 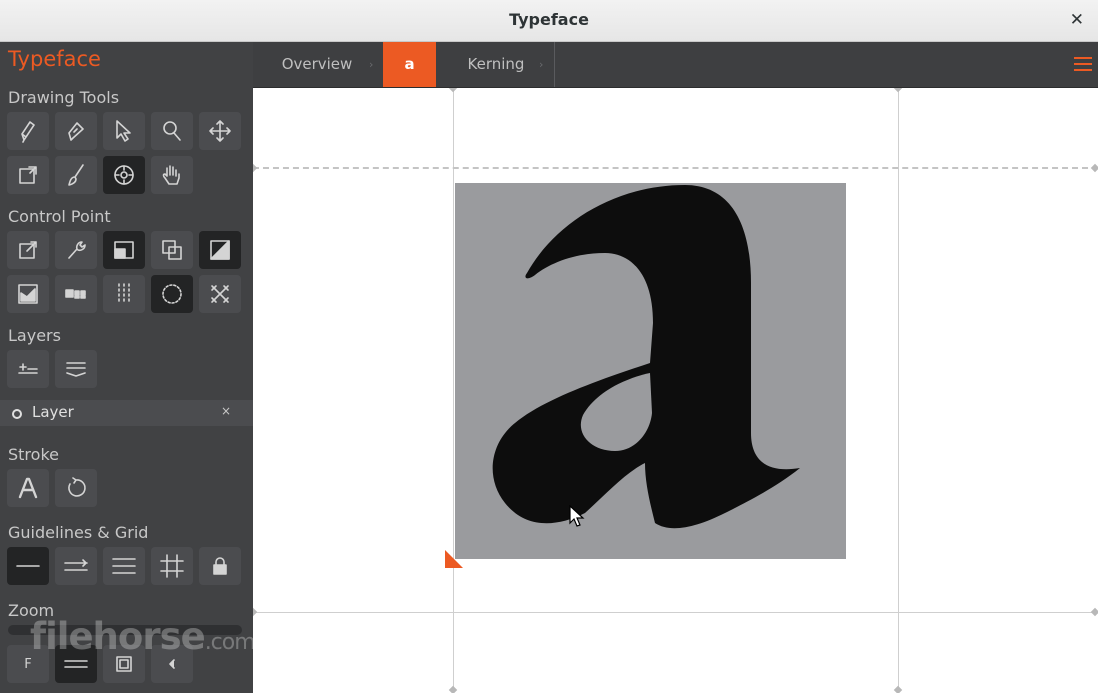 What do you see at coordinates (675, 65) in the screenshot?
I see `tab-bar: Overview › a Kerning ›` at bounding box center [675, 65].